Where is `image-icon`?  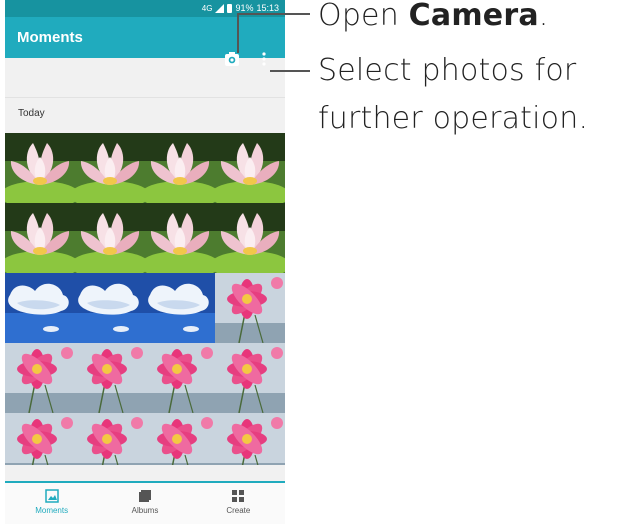
image-icon is located at coordinates (51, 496).